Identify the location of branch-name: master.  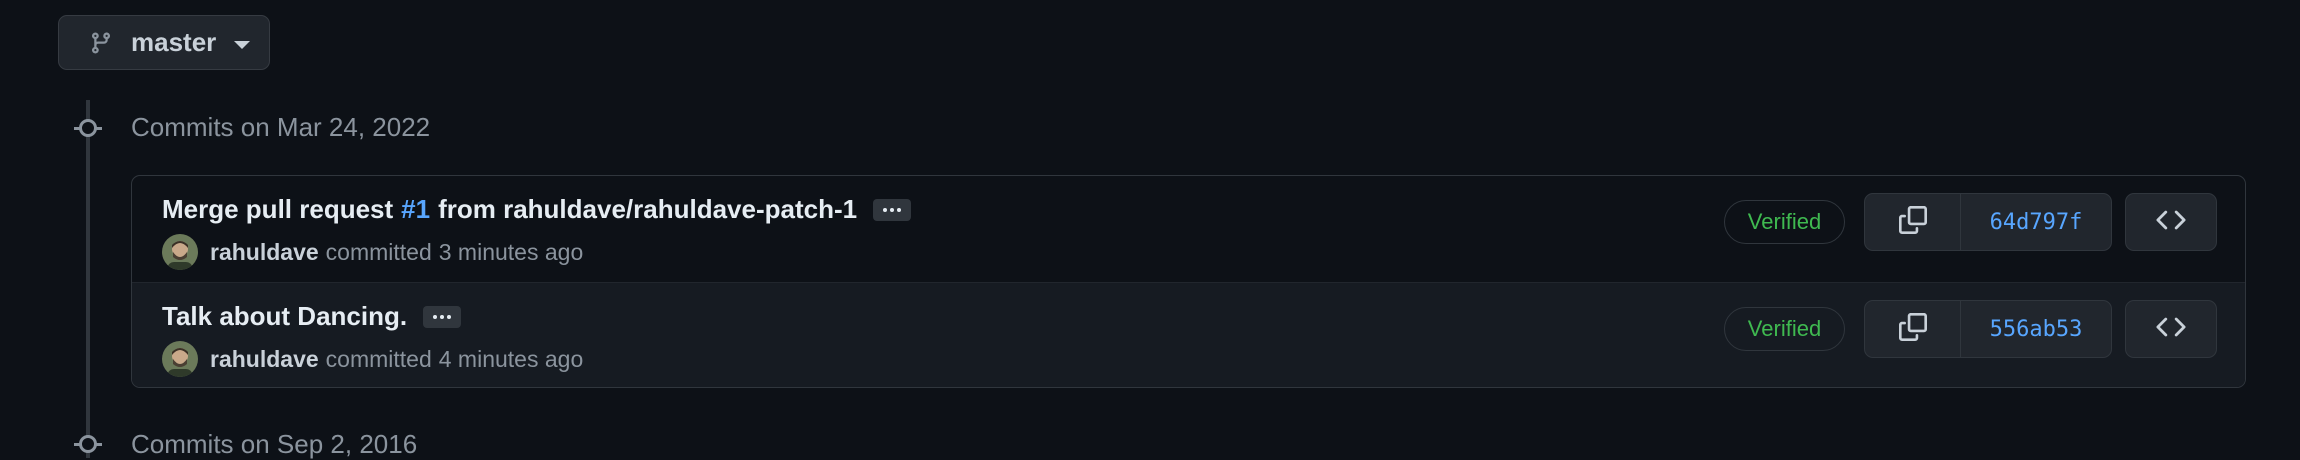
(174, 42).